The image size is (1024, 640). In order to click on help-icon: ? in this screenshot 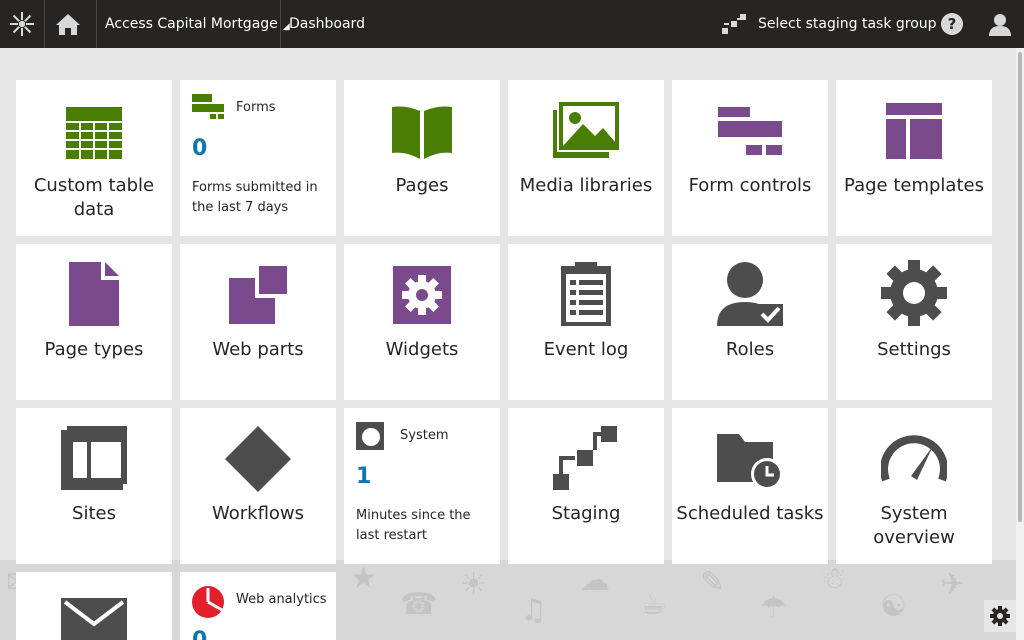, I will do `click(952, 24)`.